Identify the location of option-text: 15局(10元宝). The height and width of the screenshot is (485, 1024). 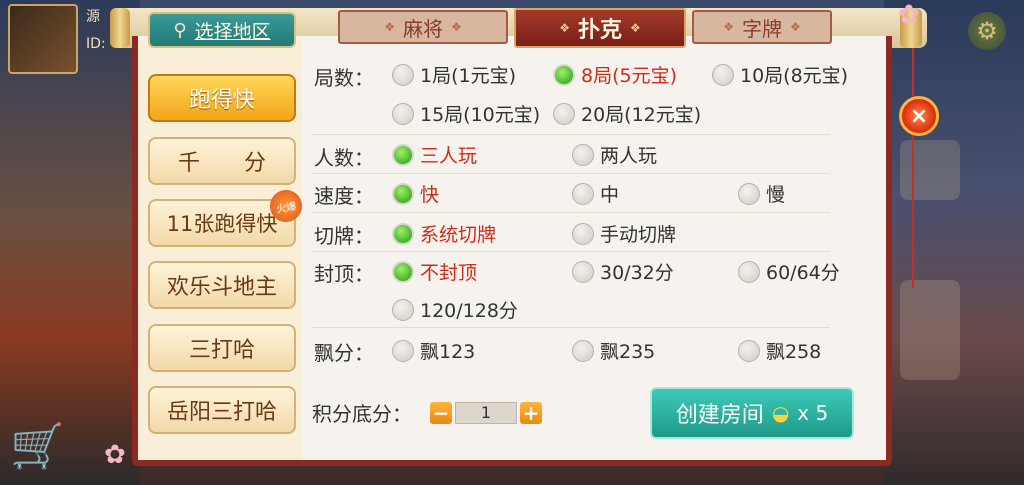
(480, 115).